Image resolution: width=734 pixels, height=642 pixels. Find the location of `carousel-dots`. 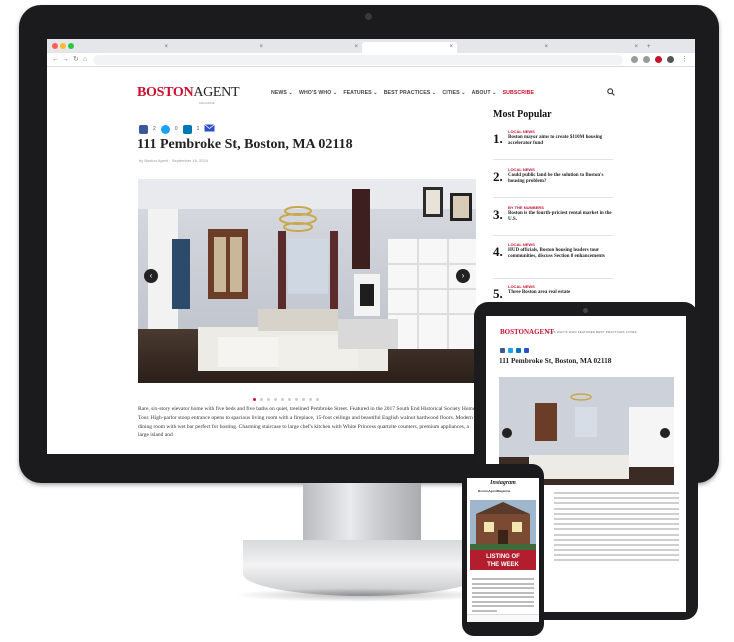

carousel-dots is located at coordinates (286, 399).